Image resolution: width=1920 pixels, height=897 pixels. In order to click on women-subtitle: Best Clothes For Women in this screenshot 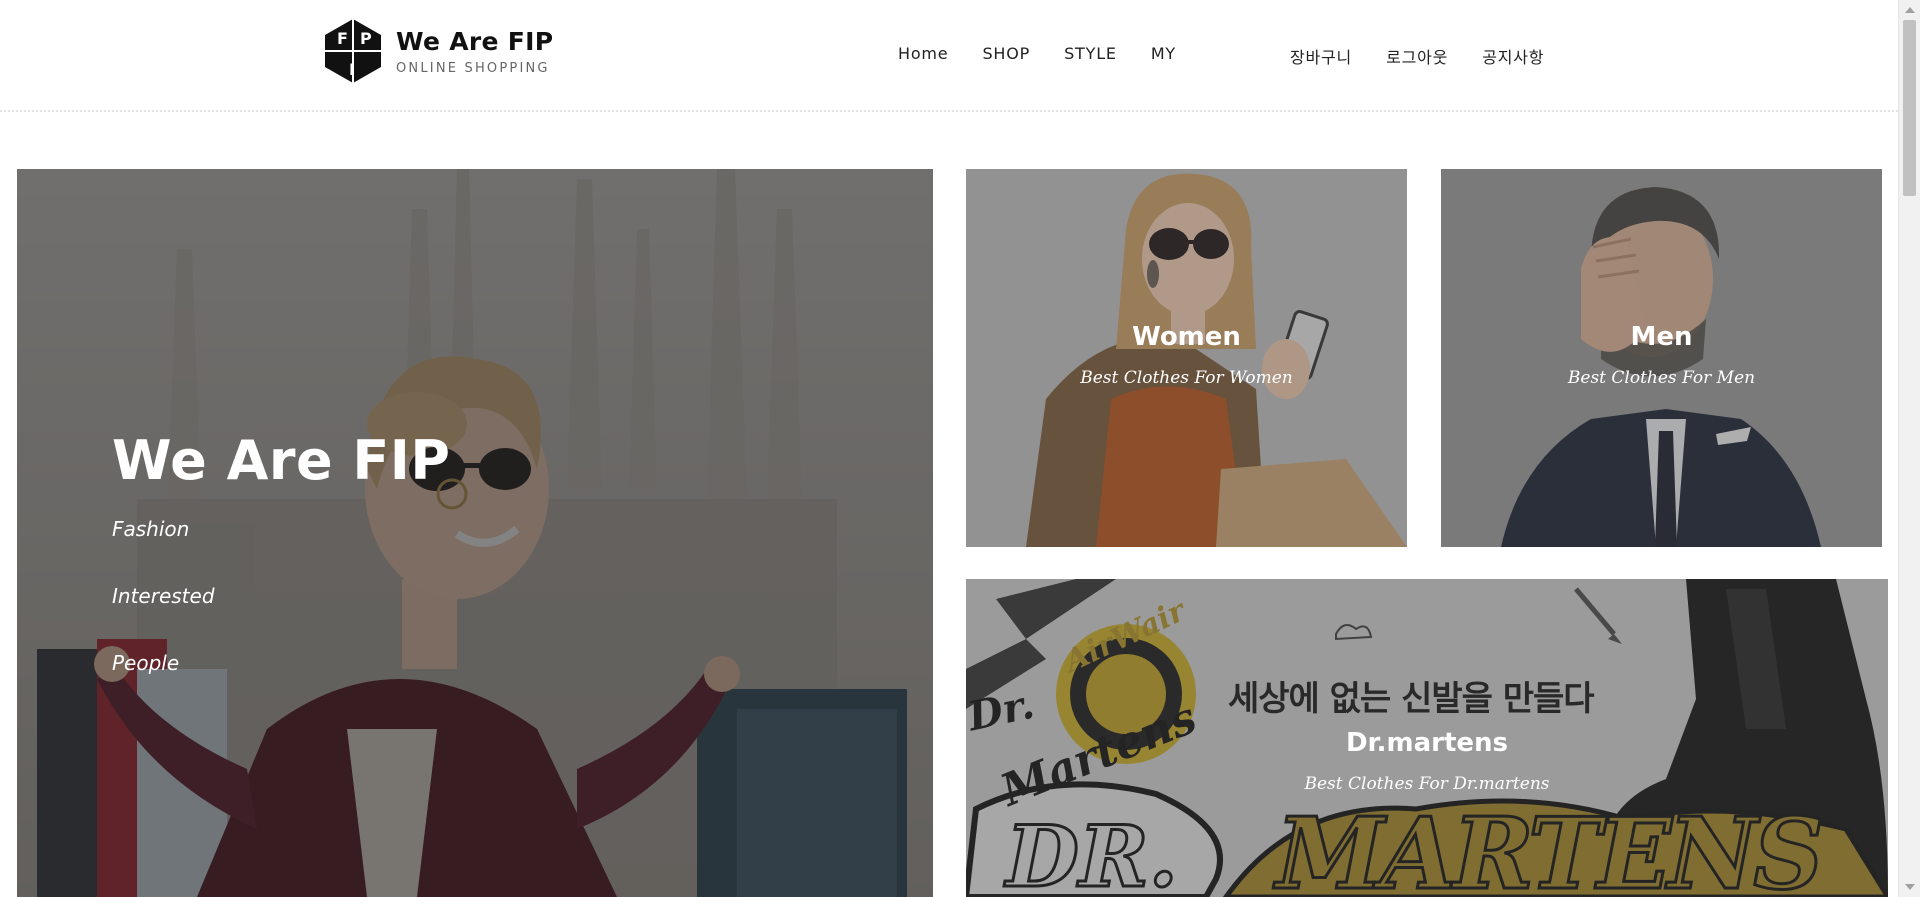, I will do `click(1186, 378)`.